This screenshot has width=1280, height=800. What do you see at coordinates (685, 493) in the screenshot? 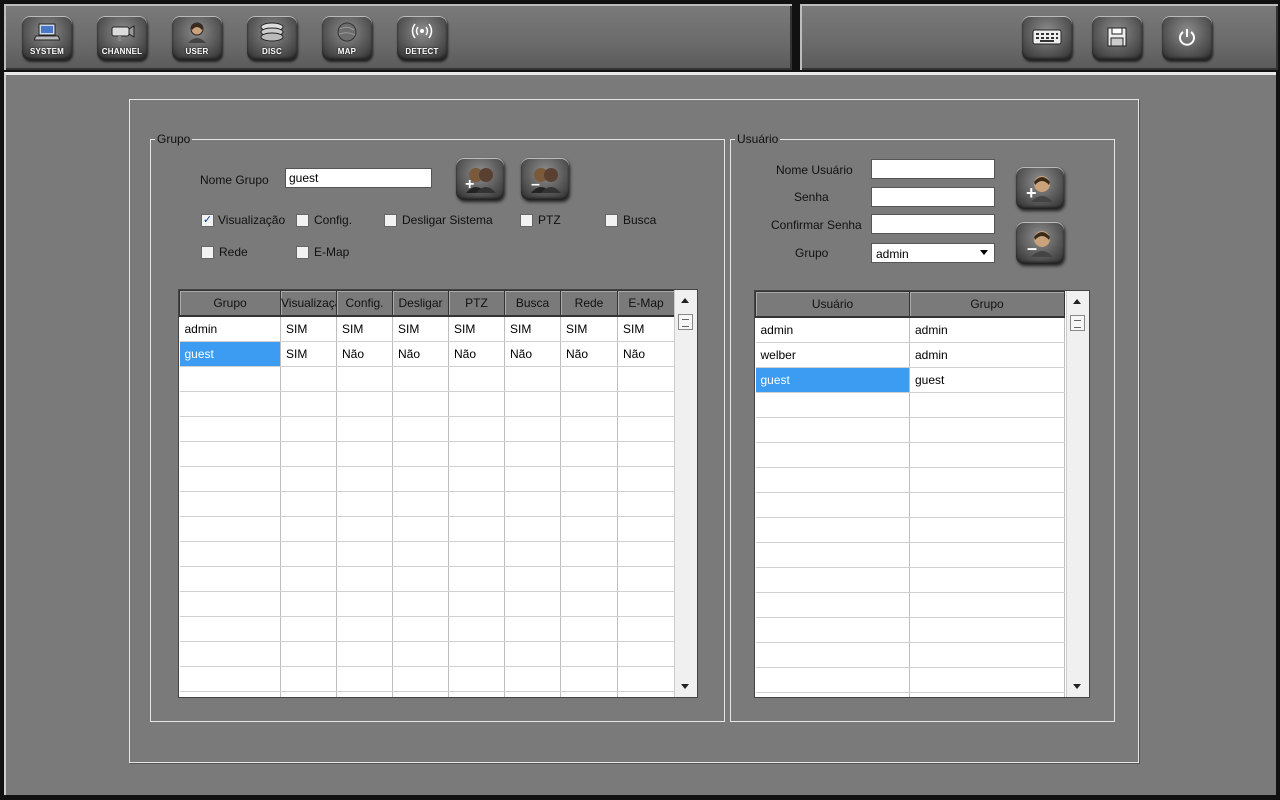
I see `group-table-scrollbar` at bounding box center [685, 493].